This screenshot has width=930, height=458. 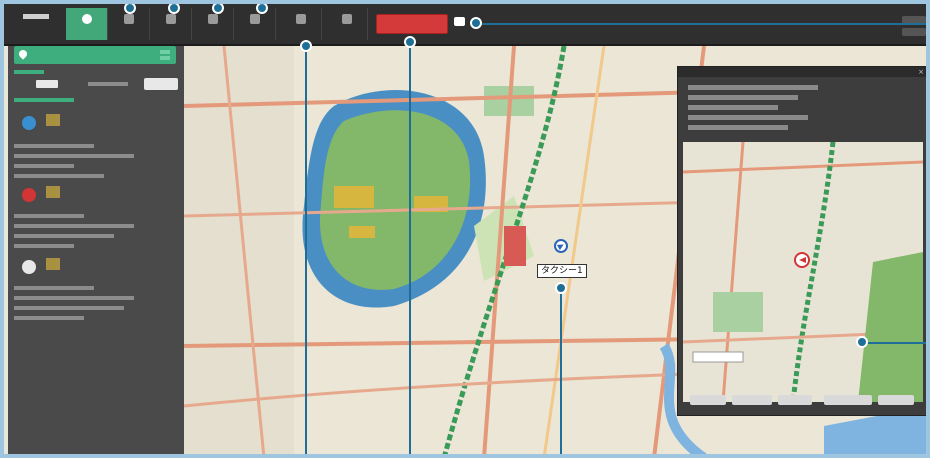 What do you see at coordinates (23, 54) in the screenshot?
I see `location-pin-icon` at bounding box center [23, 54].